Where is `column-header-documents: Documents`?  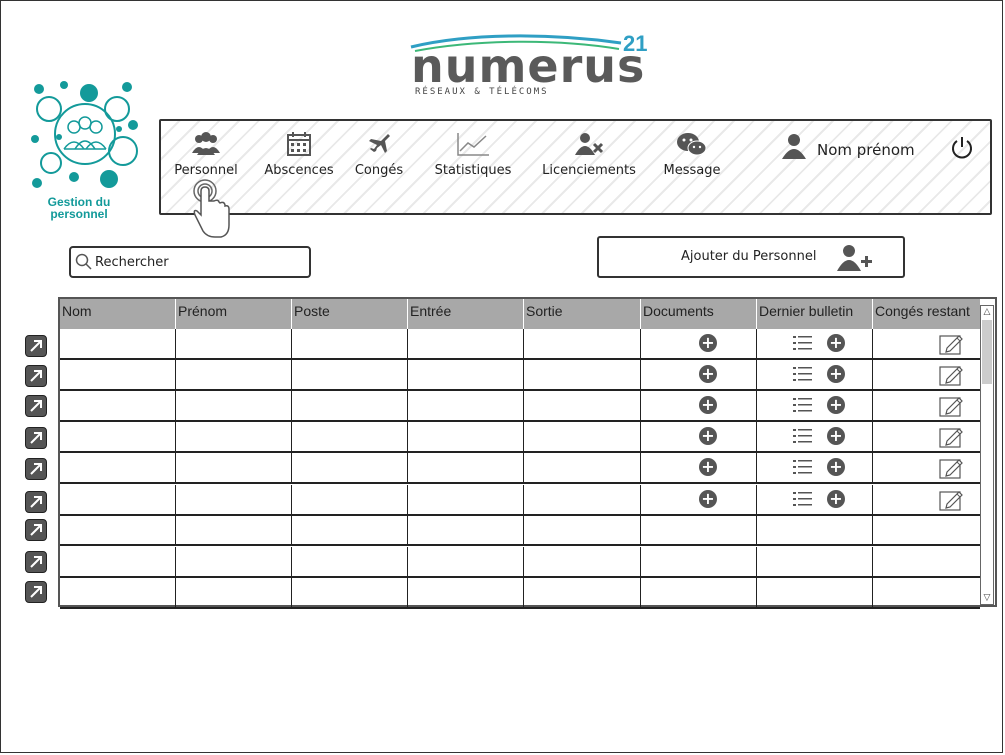
column-header-documents: Documents is located at coordinates (699, 314).